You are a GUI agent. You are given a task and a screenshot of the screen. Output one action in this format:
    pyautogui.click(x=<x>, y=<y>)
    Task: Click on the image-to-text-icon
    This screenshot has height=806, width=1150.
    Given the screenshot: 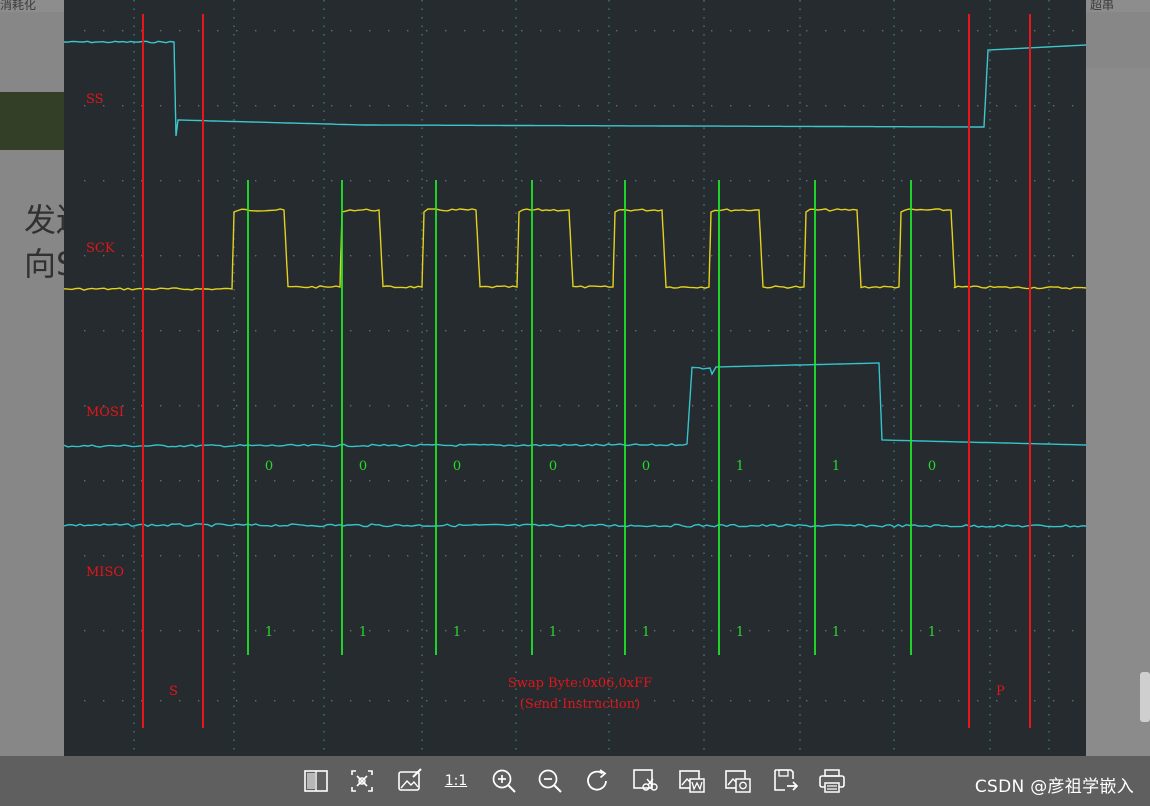 What is the action you would take?
    pyautogui.click(x=738, y=781)
    